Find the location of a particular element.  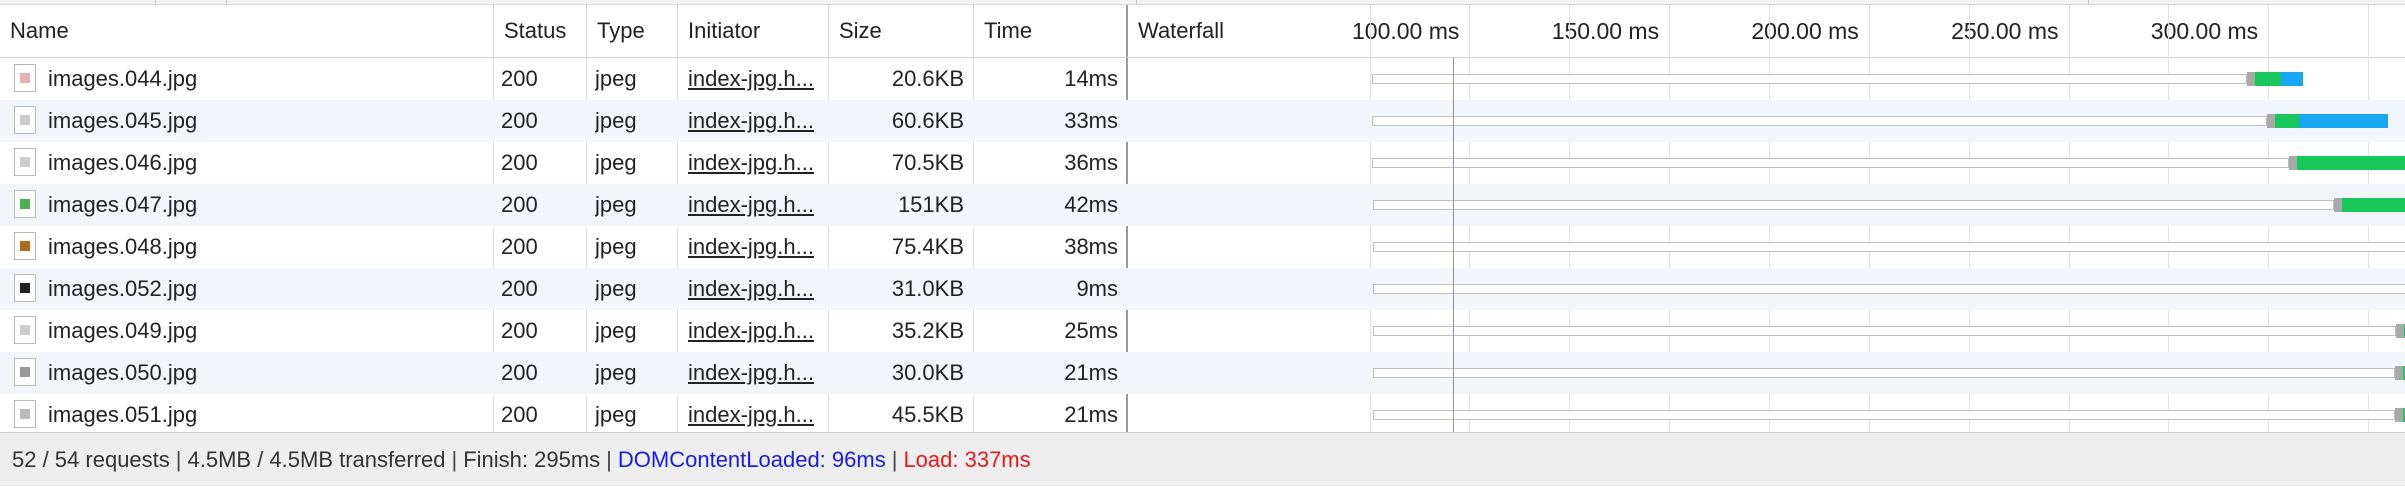

request-size: 75.4KB is located at coordinates (927, 246).